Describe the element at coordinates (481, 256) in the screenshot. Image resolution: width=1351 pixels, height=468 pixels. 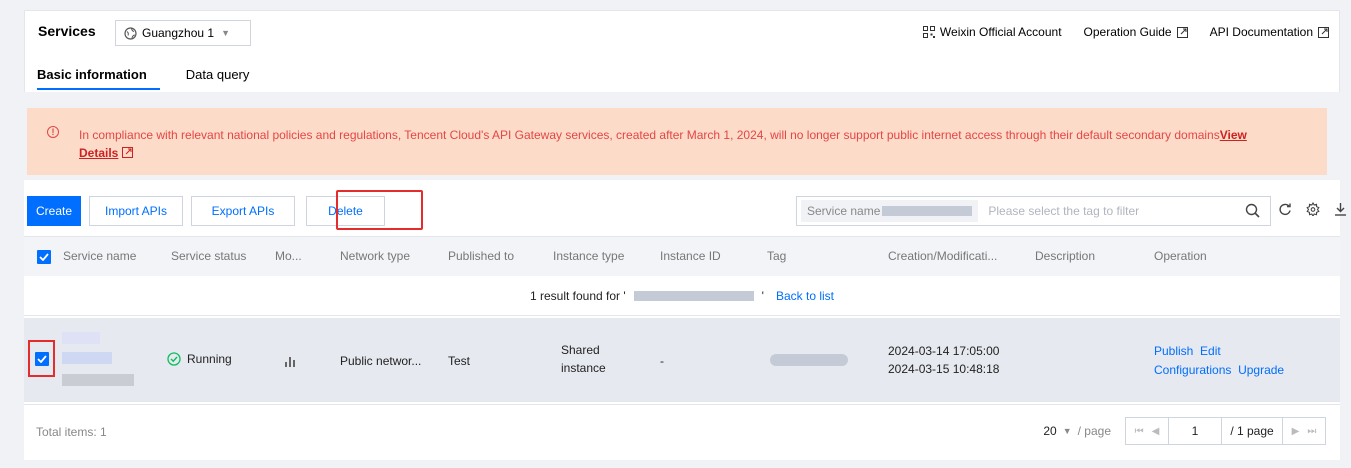
I see `column-header: Published to` at that location.